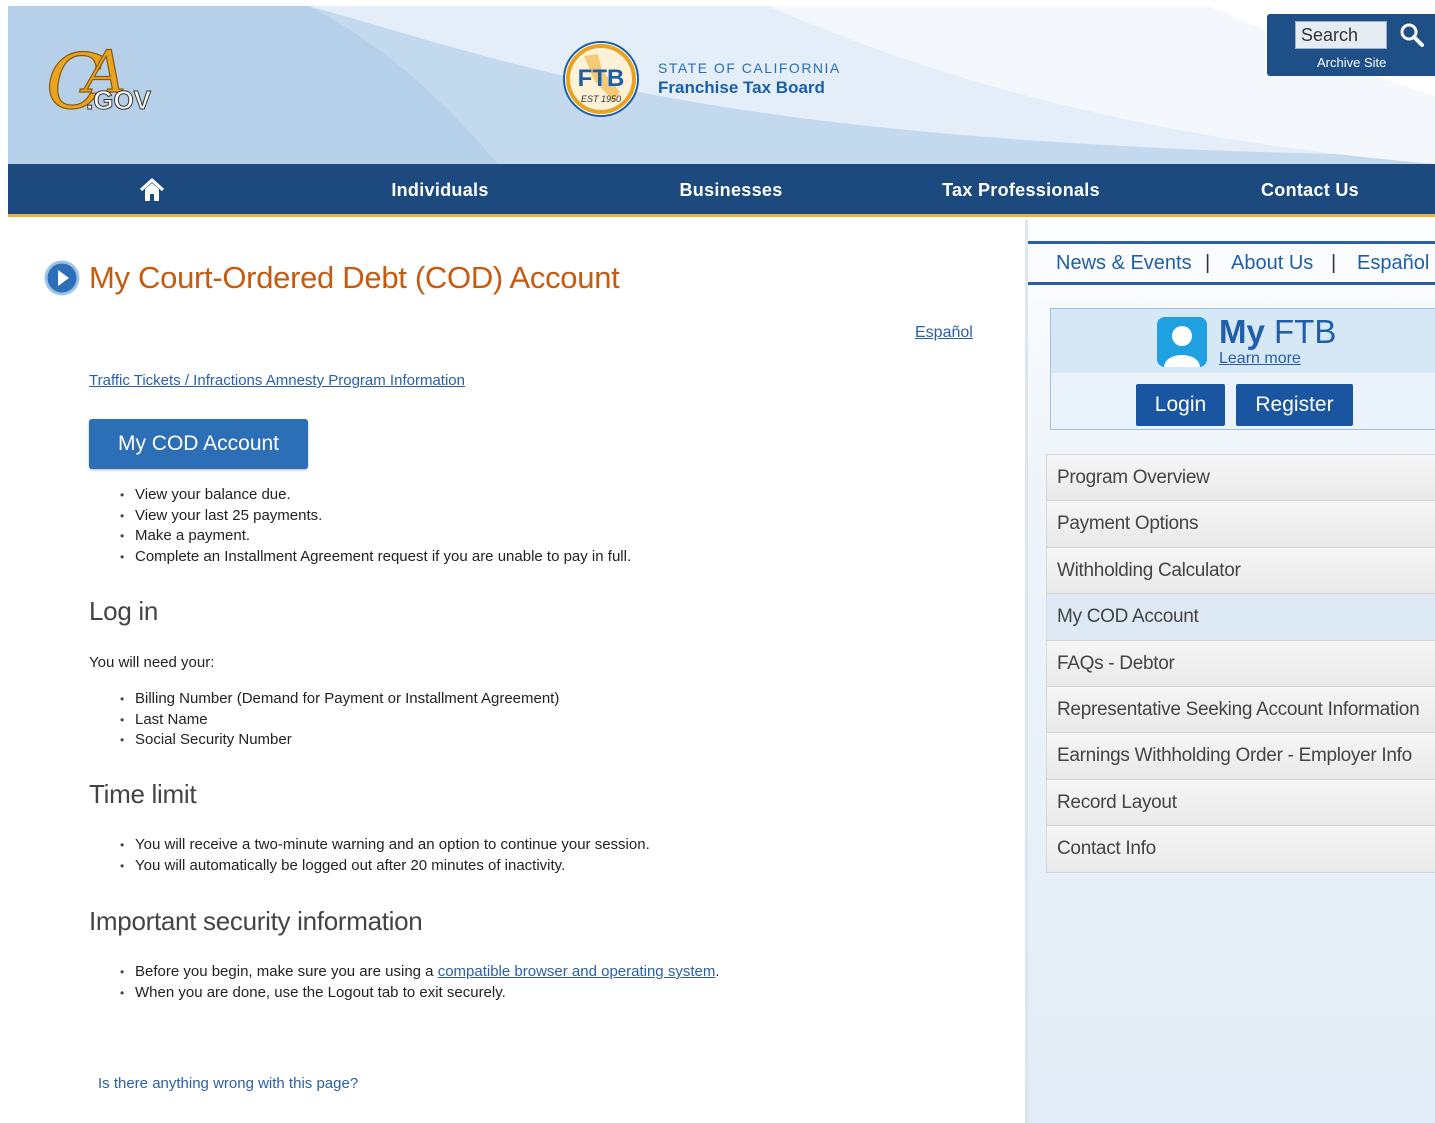 This screenshot has width=1435, height=1123. Describe the element at coordinates (731, 190) in the screenshot. I see `nav-businesses: Businesses` at that location.